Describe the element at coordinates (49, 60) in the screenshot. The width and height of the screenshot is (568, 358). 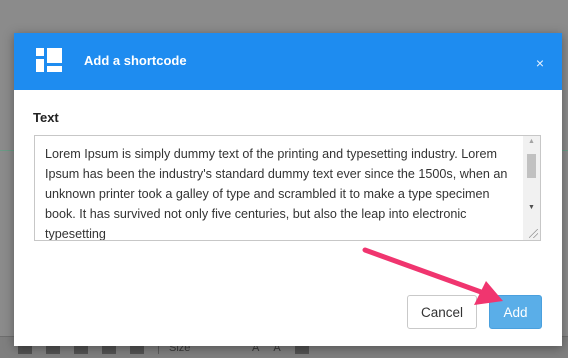
I see `shortcode-logo-icon` at that location.